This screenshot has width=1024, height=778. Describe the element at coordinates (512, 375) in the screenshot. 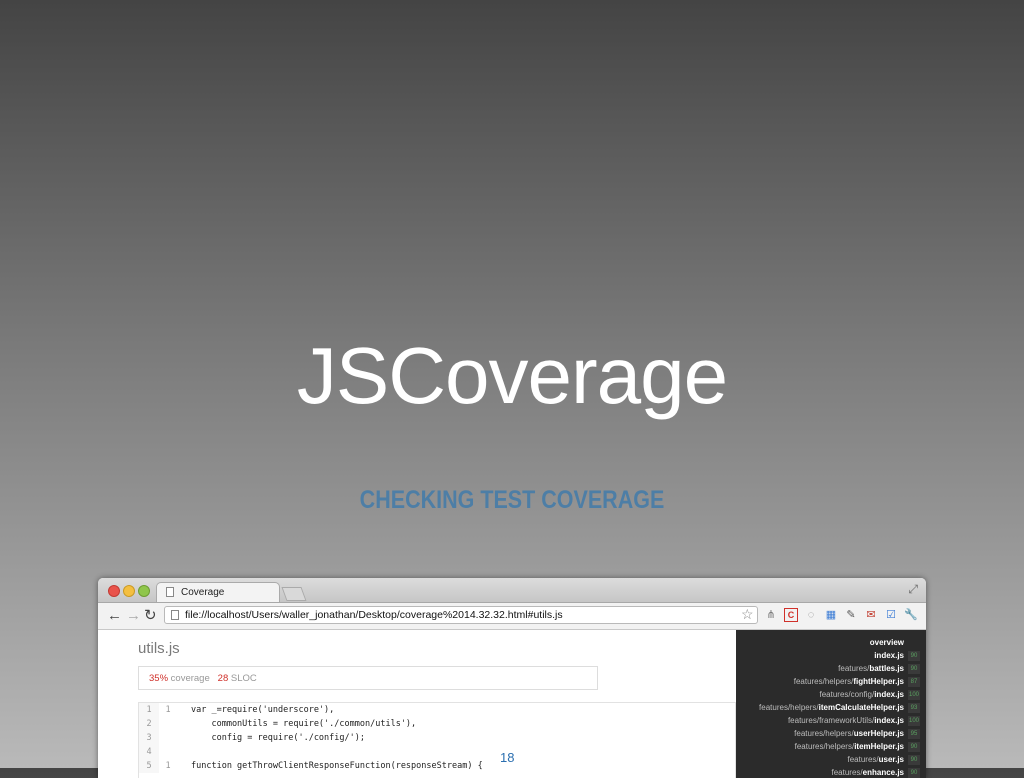

I see `slide-title: JSCoverage` at that location.